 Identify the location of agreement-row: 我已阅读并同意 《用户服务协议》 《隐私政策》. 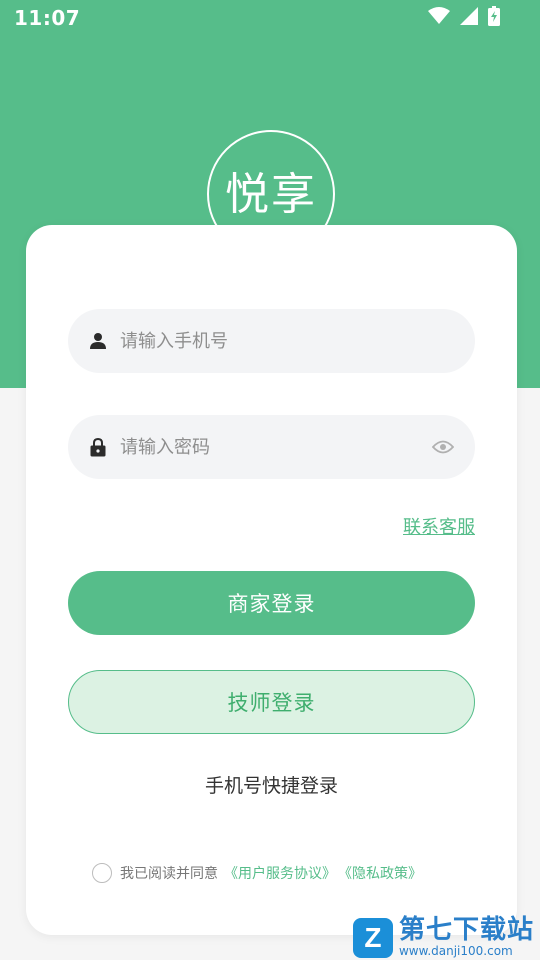
(257, 873).